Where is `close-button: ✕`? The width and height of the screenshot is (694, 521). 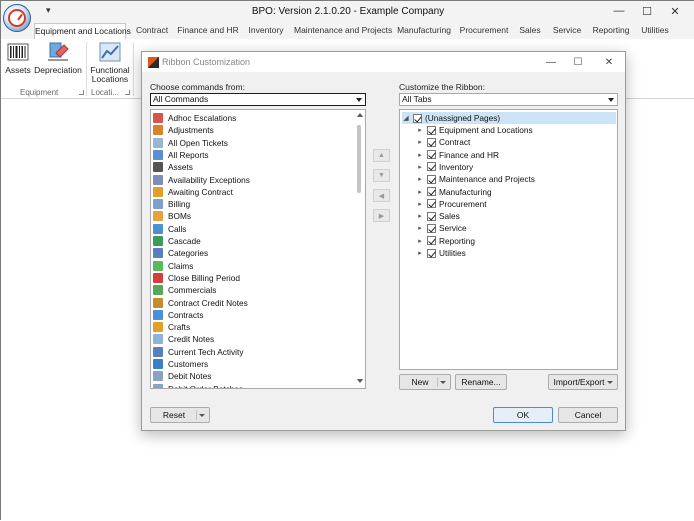 close-button: ✕ is located at coordinates (675, 11).